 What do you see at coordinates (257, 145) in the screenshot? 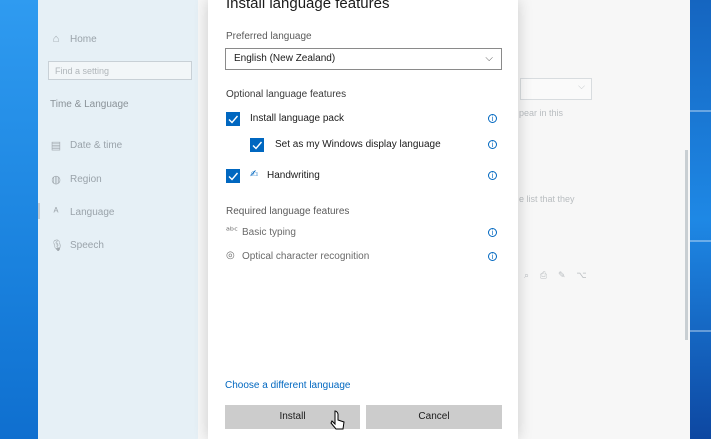
I see `set-display-language-checkbox` at bounding box center [257, 145].